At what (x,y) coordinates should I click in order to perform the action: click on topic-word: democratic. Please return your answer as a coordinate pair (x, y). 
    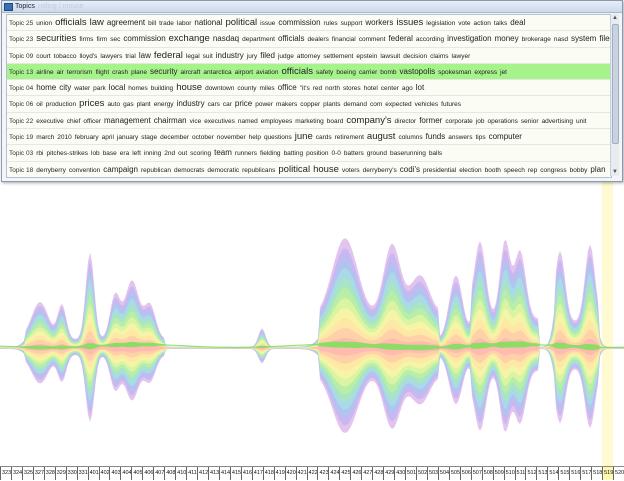
    Looking at the image, I should click on (223, 170).